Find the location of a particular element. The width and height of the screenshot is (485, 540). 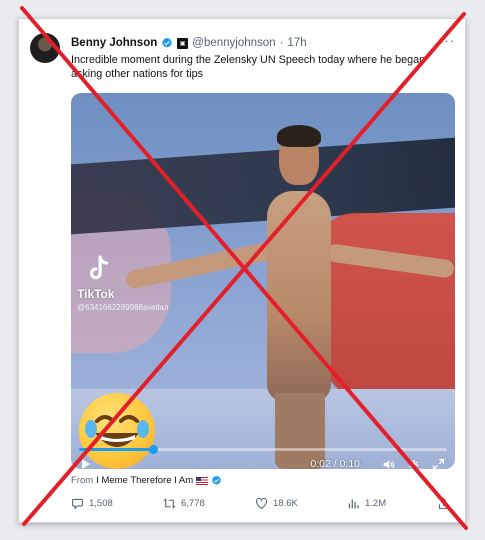

views-button: 1.2M is located at coordinates (366, 503).